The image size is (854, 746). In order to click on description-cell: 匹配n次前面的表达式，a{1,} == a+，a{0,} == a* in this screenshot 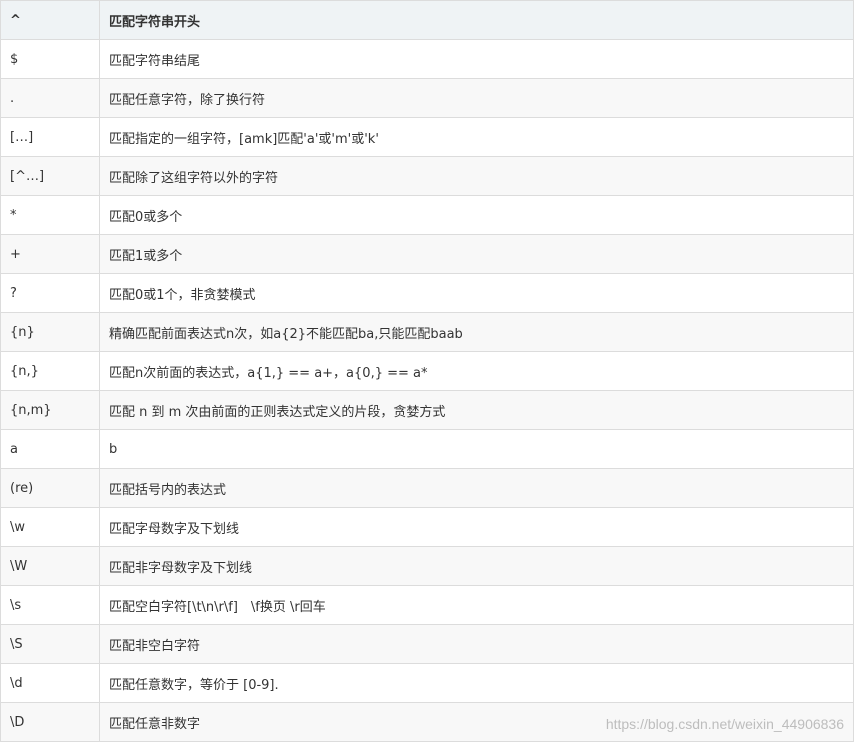, I will do `click(476, 371)`.